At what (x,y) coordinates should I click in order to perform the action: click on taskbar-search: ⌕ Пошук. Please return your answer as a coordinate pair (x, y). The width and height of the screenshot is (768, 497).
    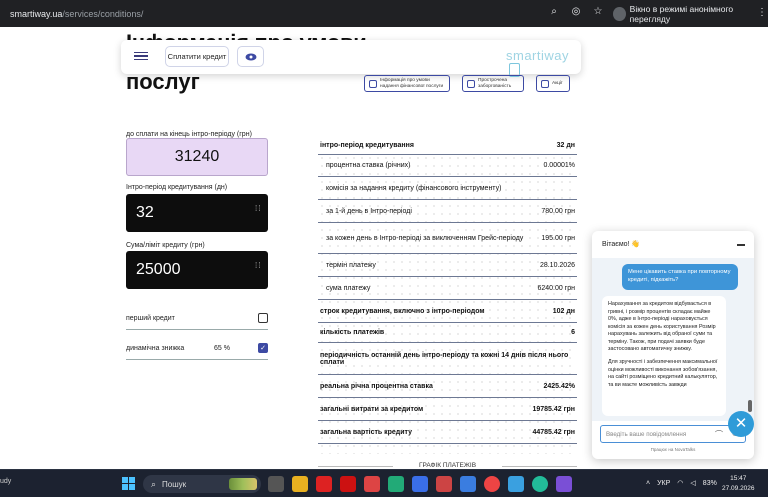
    Looking at the image, I should click on (202, 484).